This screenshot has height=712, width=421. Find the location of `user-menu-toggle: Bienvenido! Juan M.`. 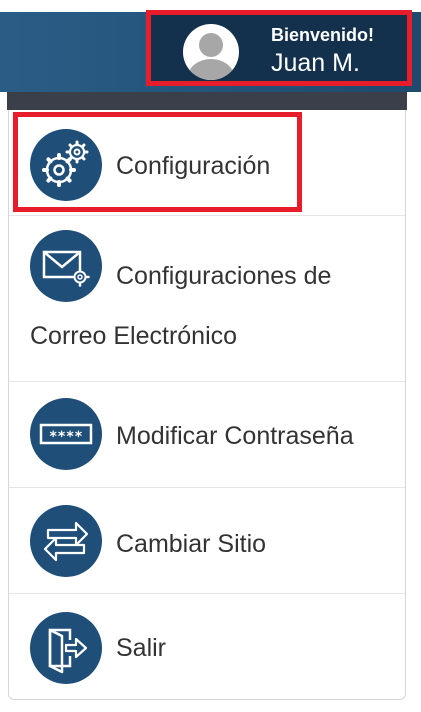

user-menu-toggle: Bienvenido! Juan M. is located at coordinates (279, 48).